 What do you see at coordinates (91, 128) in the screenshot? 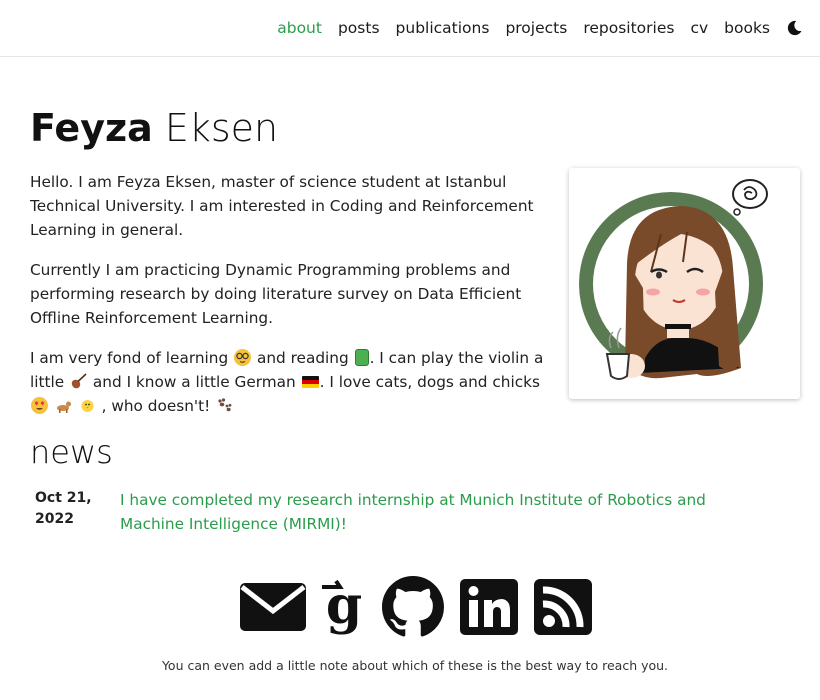
I see `first-name: Feyza` at bounding box center [91, 128].